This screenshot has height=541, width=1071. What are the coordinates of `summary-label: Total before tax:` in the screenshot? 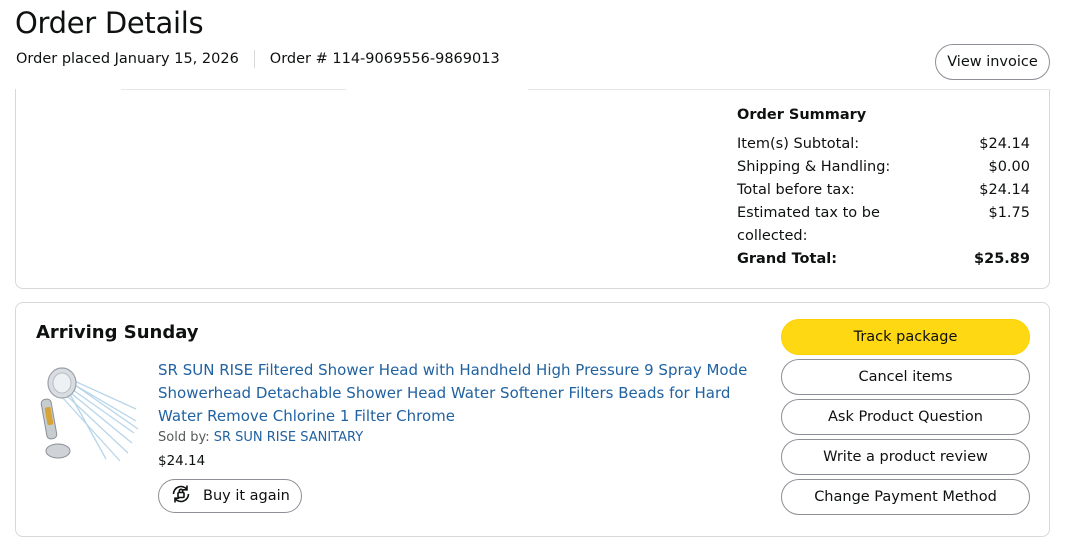 It's located at (796, 190).